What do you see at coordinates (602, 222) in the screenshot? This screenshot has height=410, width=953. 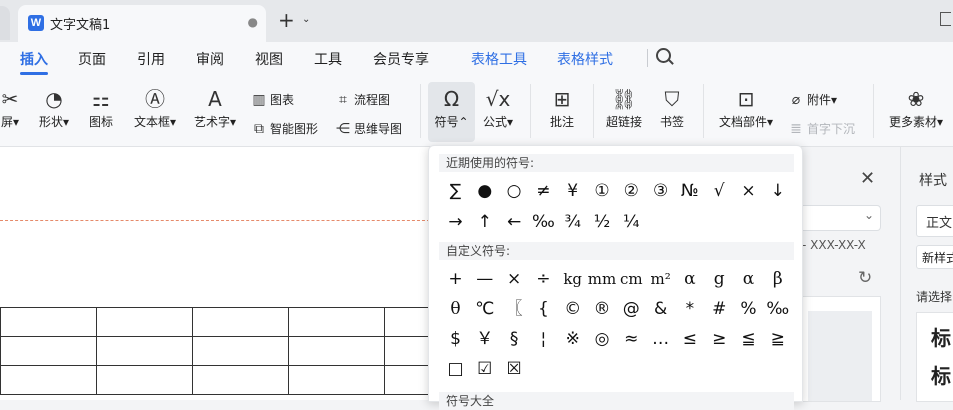 I see `symbol-cell: ½` at bounding box center [602, 222].